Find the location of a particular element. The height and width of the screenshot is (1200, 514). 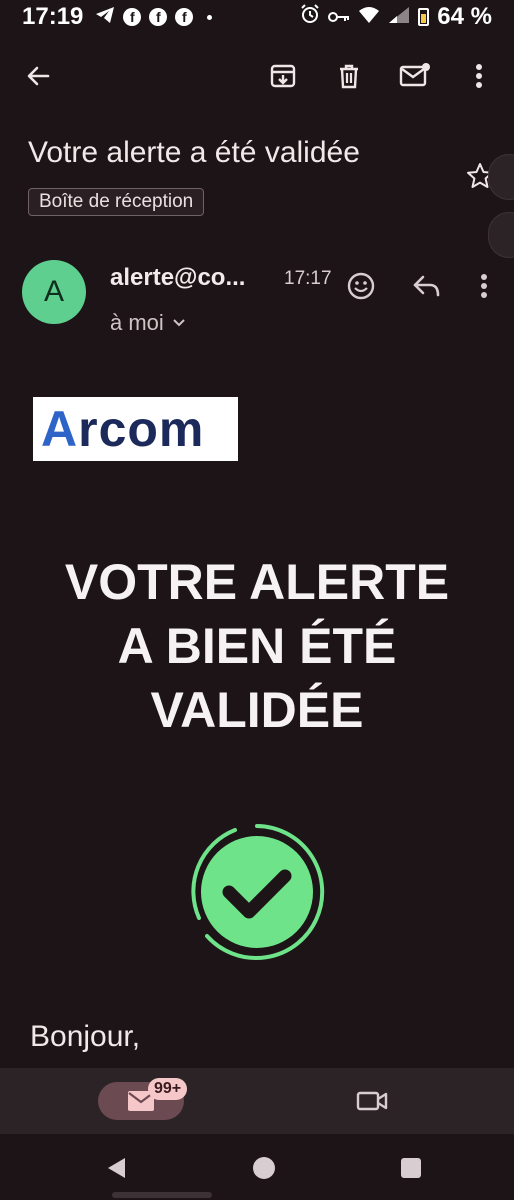

battery-icon is located at coordinates (424, 17).